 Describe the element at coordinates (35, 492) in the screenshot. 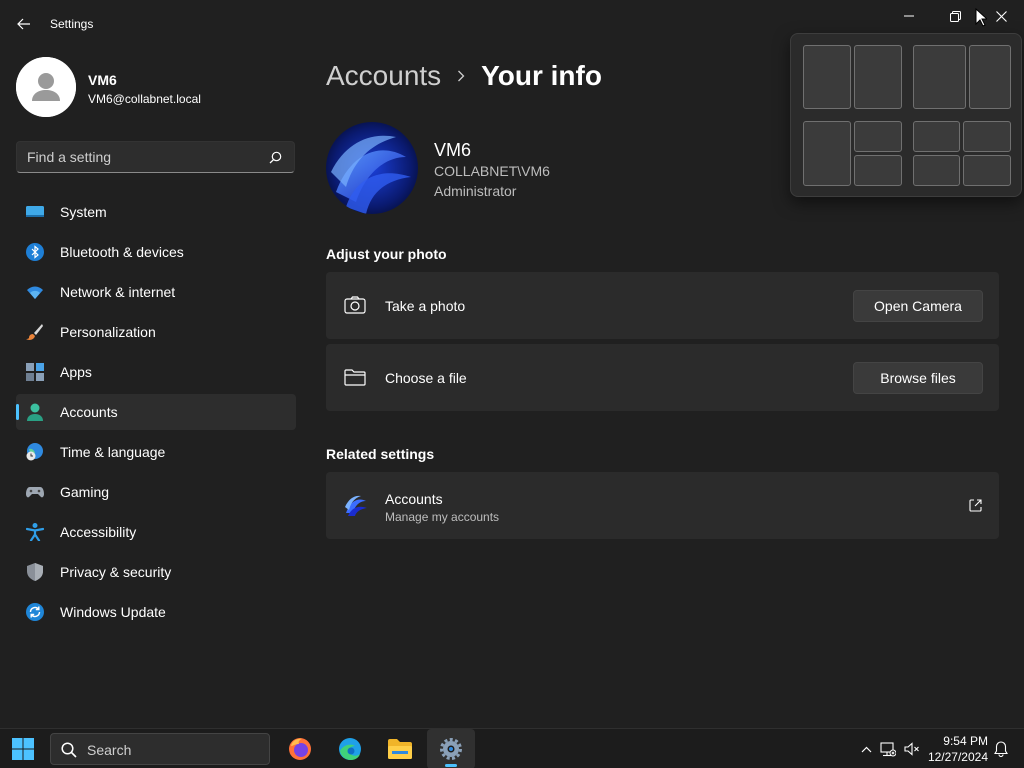

I see `gamepad-icon` at that location.